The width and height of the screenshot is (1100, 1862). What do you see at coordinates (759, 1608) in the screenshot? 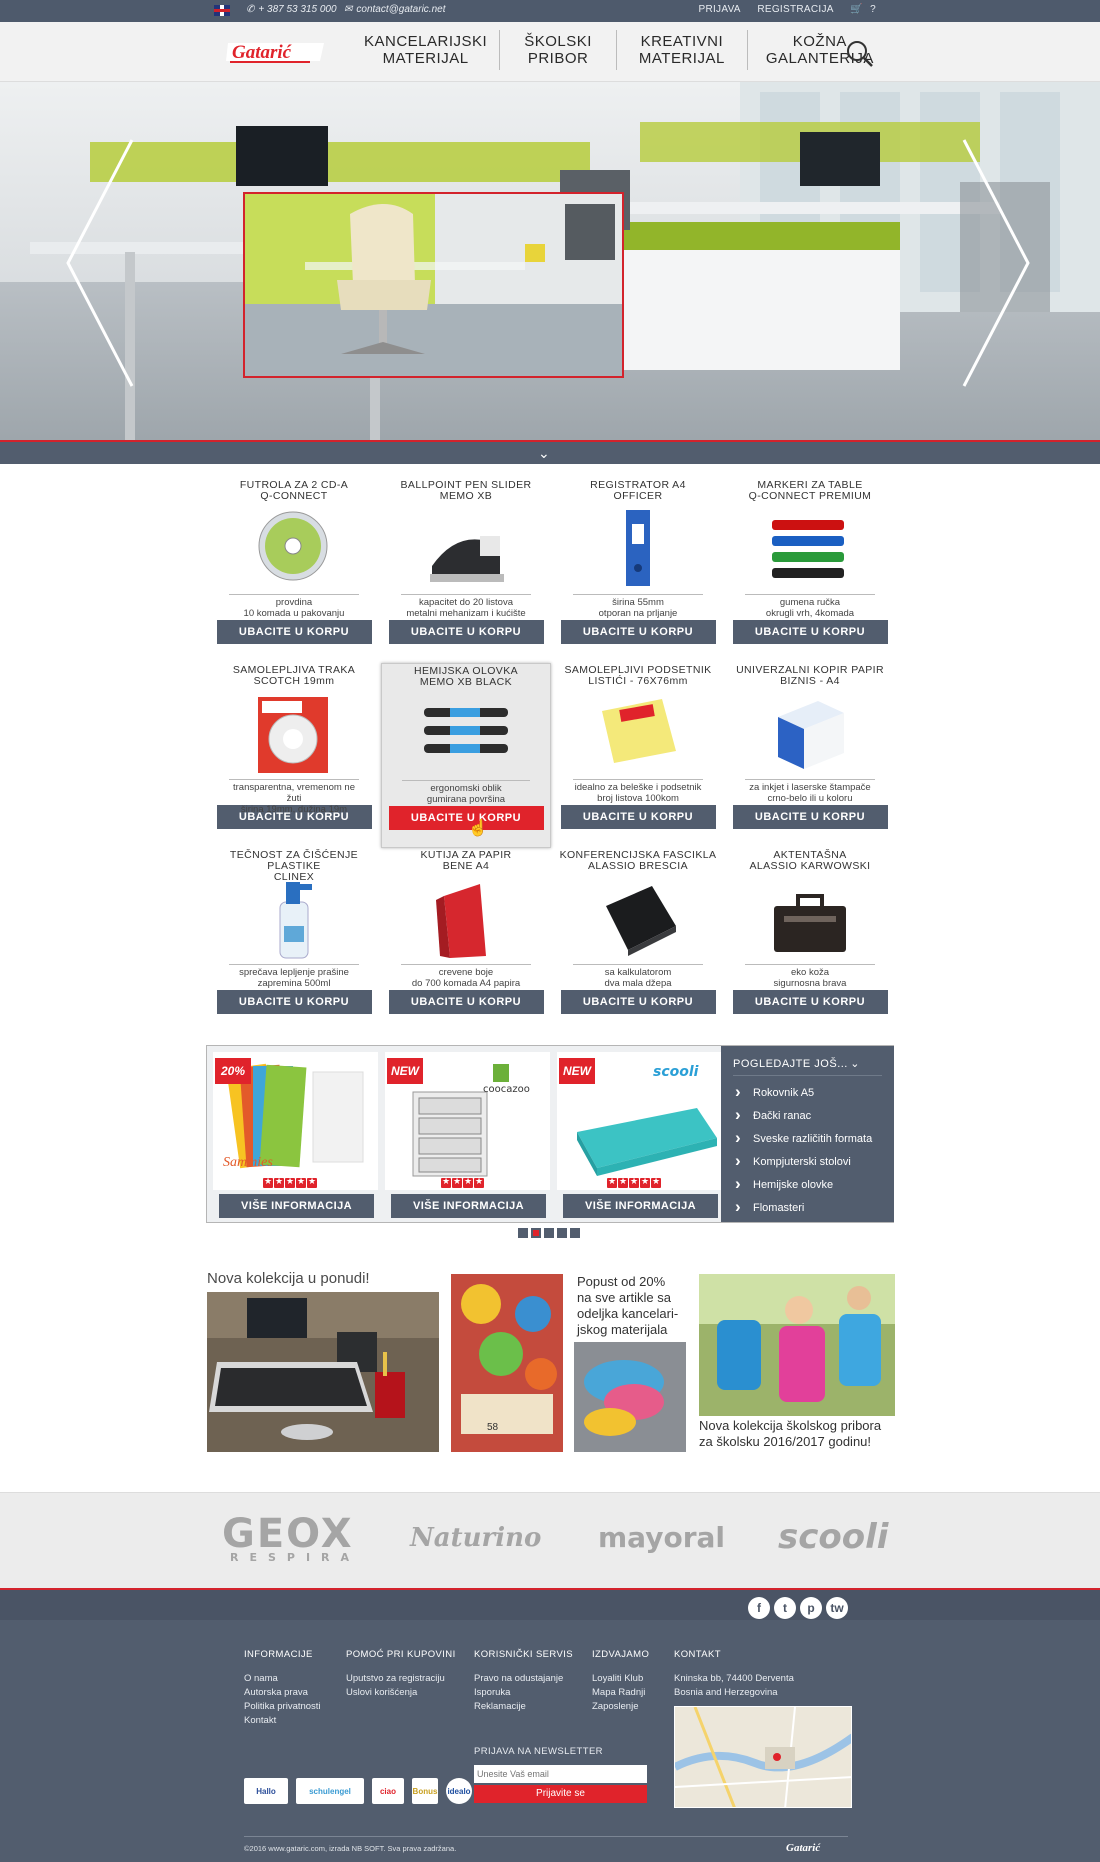
I see `facebook-icon: f` at bounding box center [759, 1608].